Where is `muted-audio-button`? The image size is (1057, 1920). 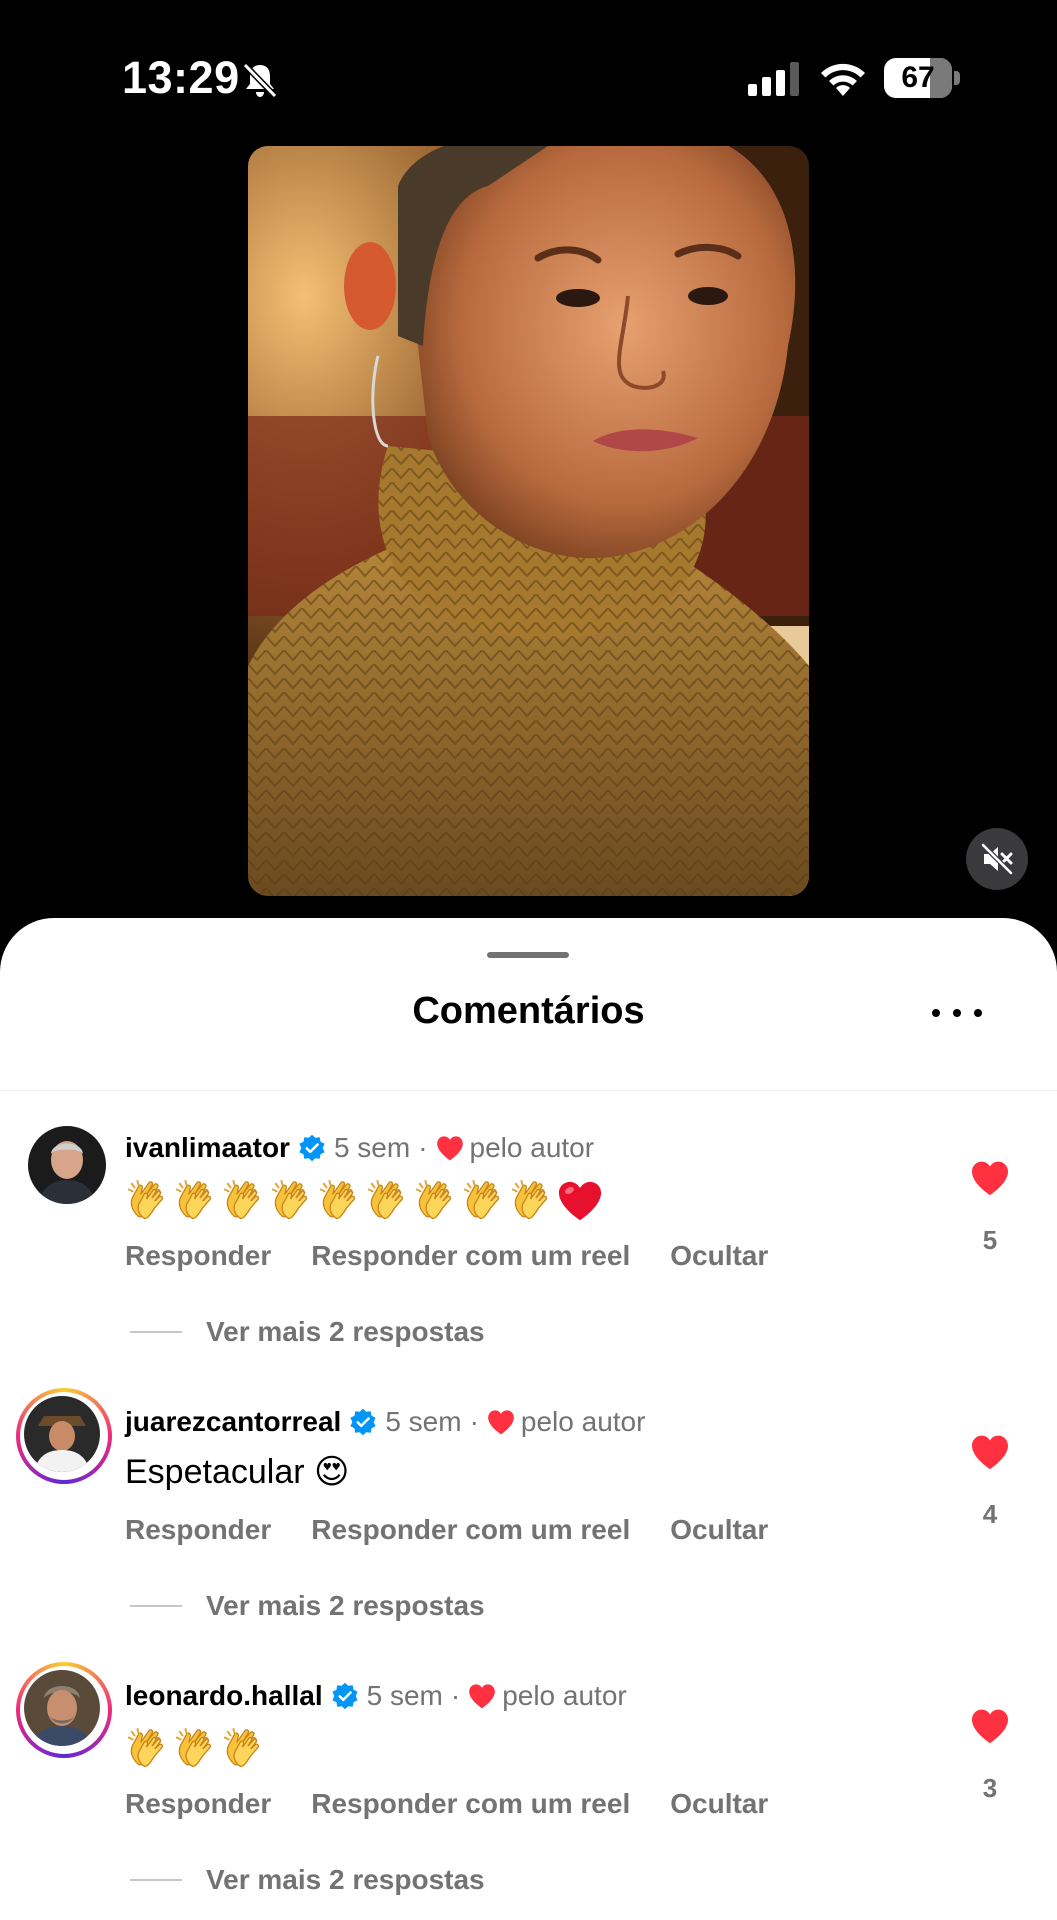 muted-audio-button is located at coordinates (997, 859).